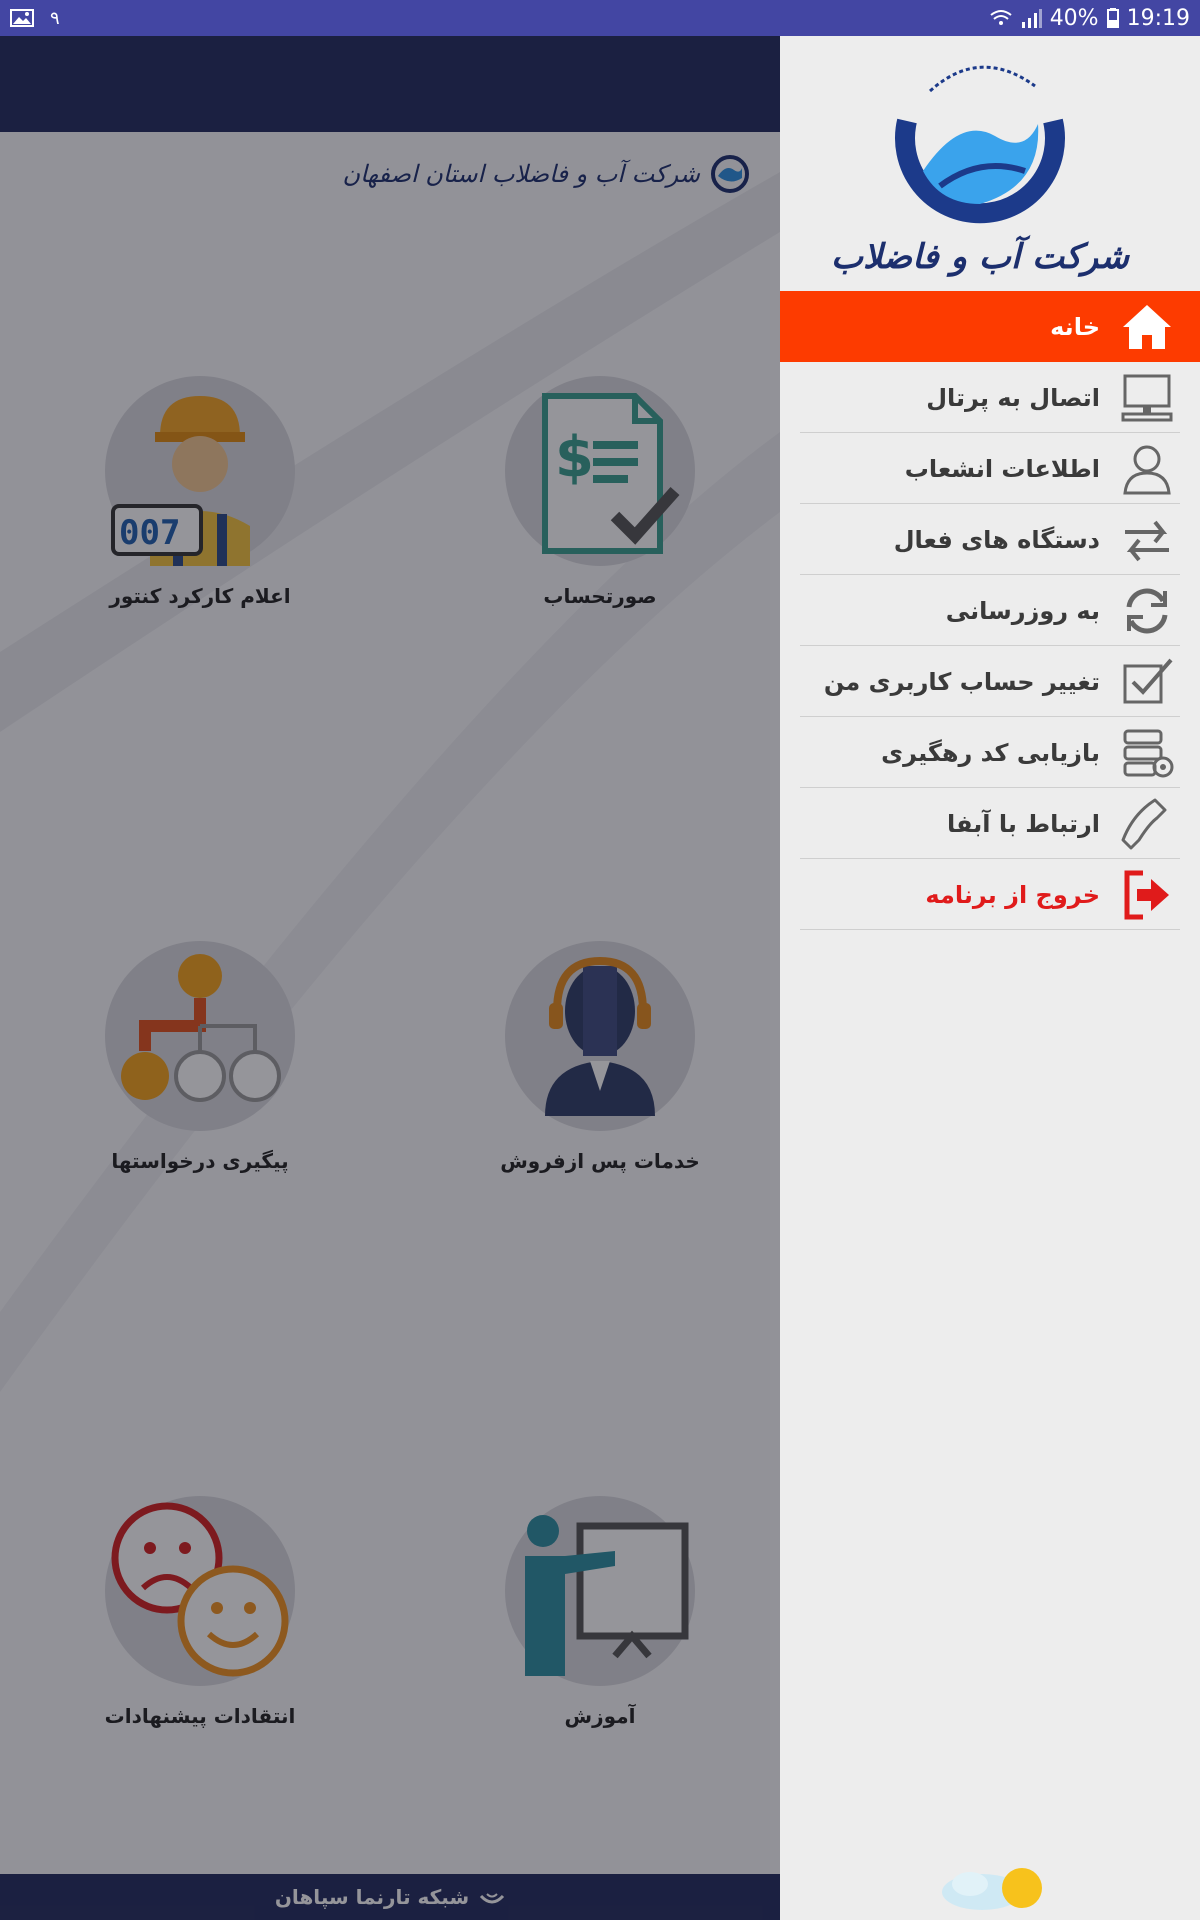  I want to click on tile-meter-report: 007 اعلام کارکرد کنتور, so click(200, 492).